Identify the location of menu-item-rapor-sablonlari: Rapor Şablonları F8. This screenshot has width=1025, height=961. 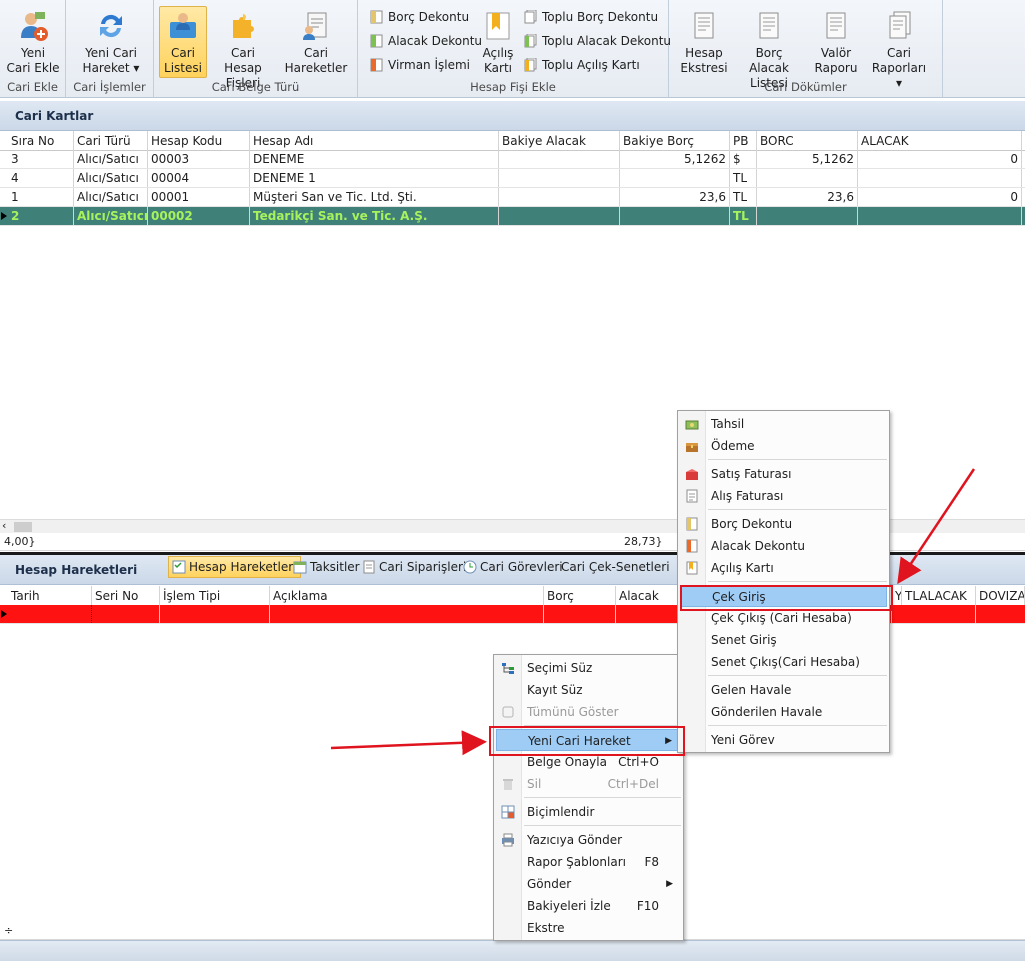
(588, 862).